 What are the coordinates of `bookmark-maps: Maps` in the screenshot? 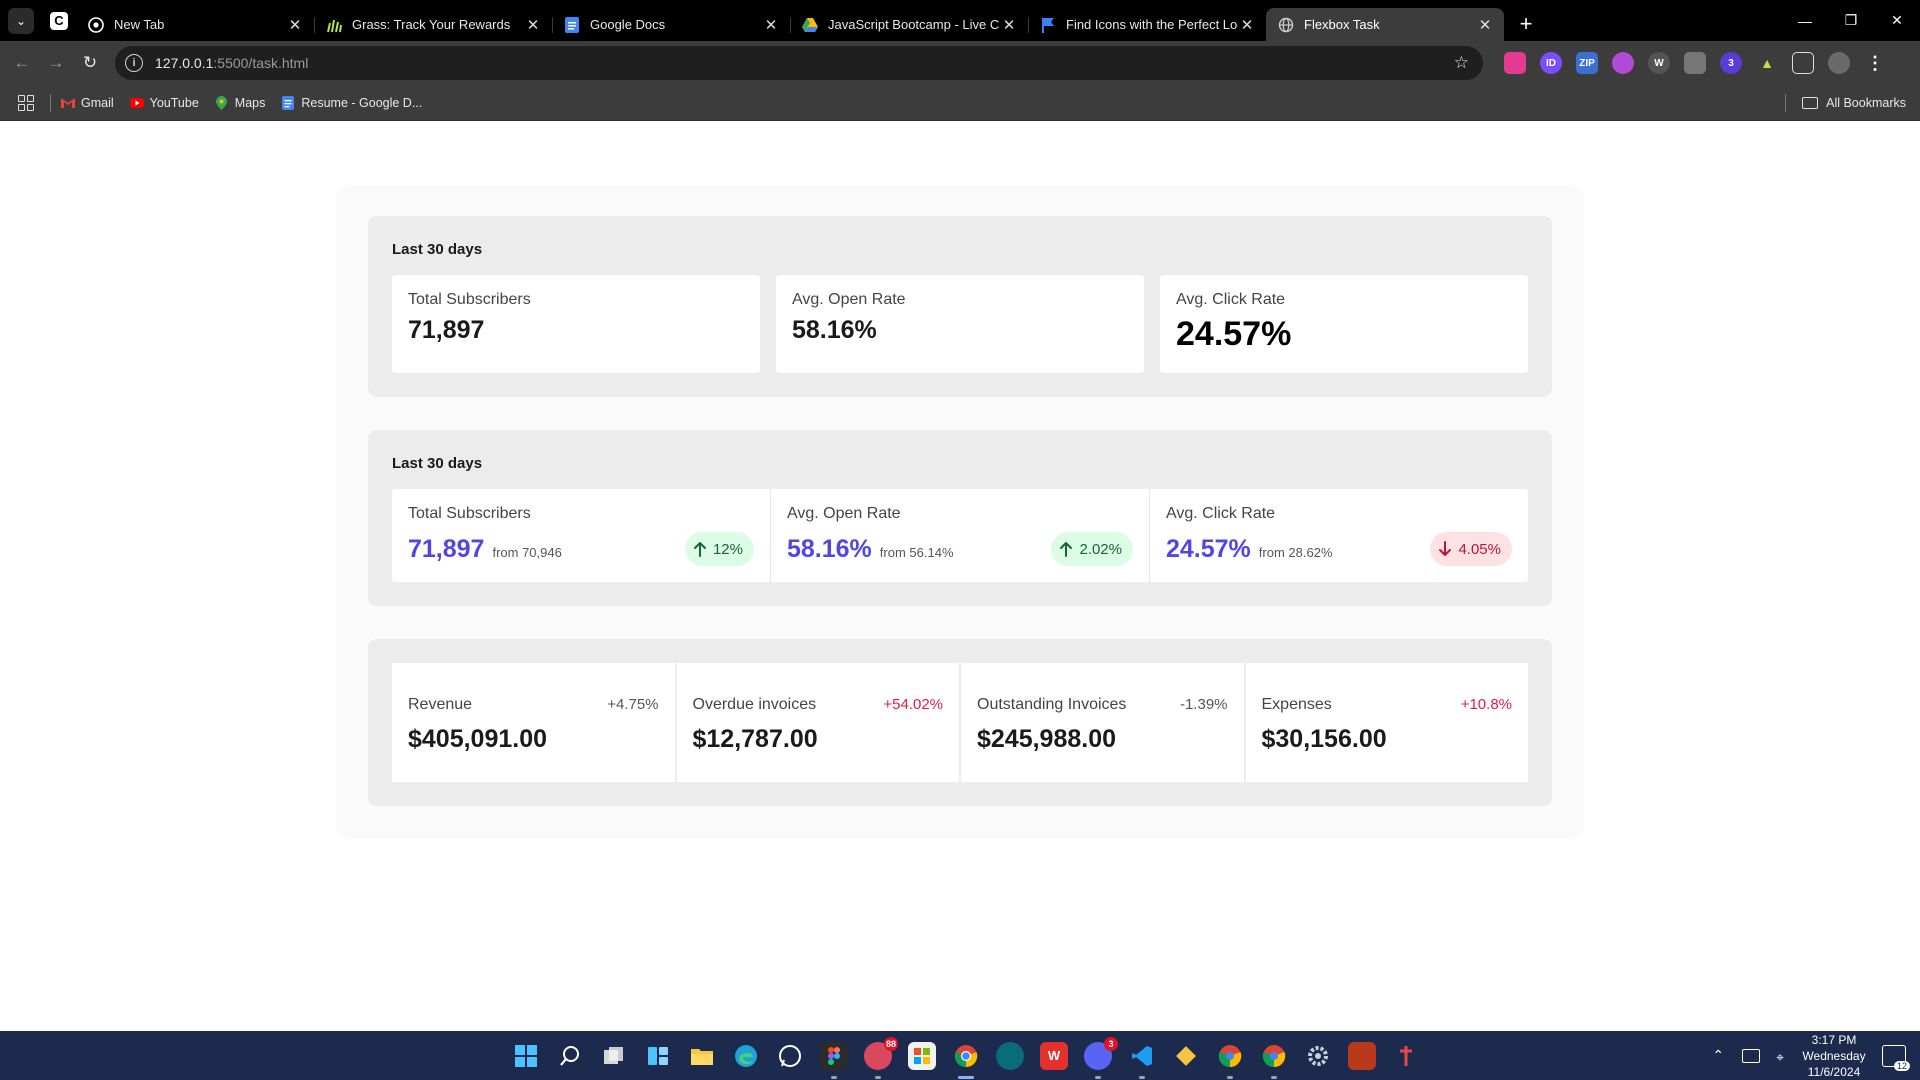 It's located at (240, 102).